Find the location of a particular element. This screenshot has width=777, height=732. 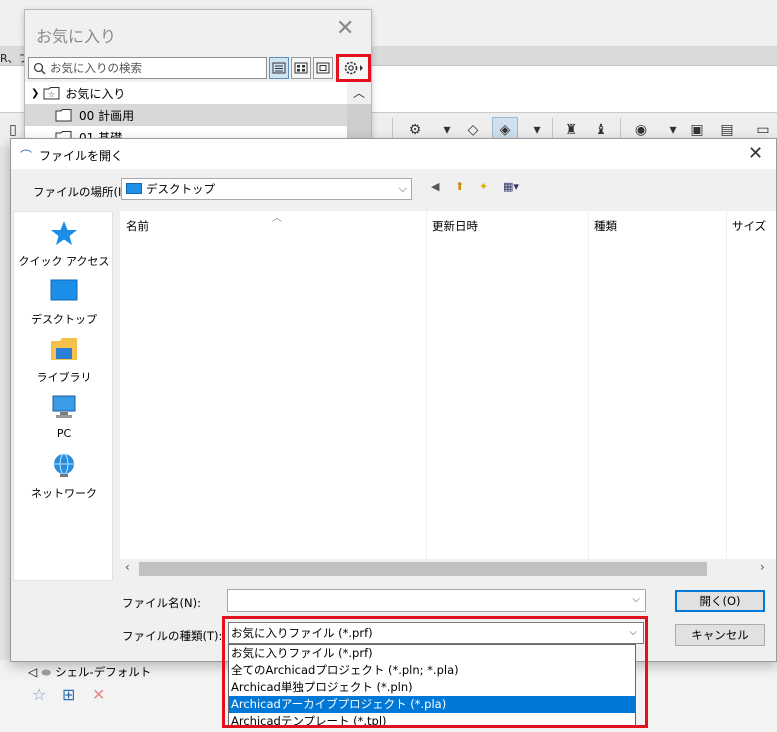

filetype-option: Archicad単独プロジェクト (*.pln) is located at coordinates (432, 687).